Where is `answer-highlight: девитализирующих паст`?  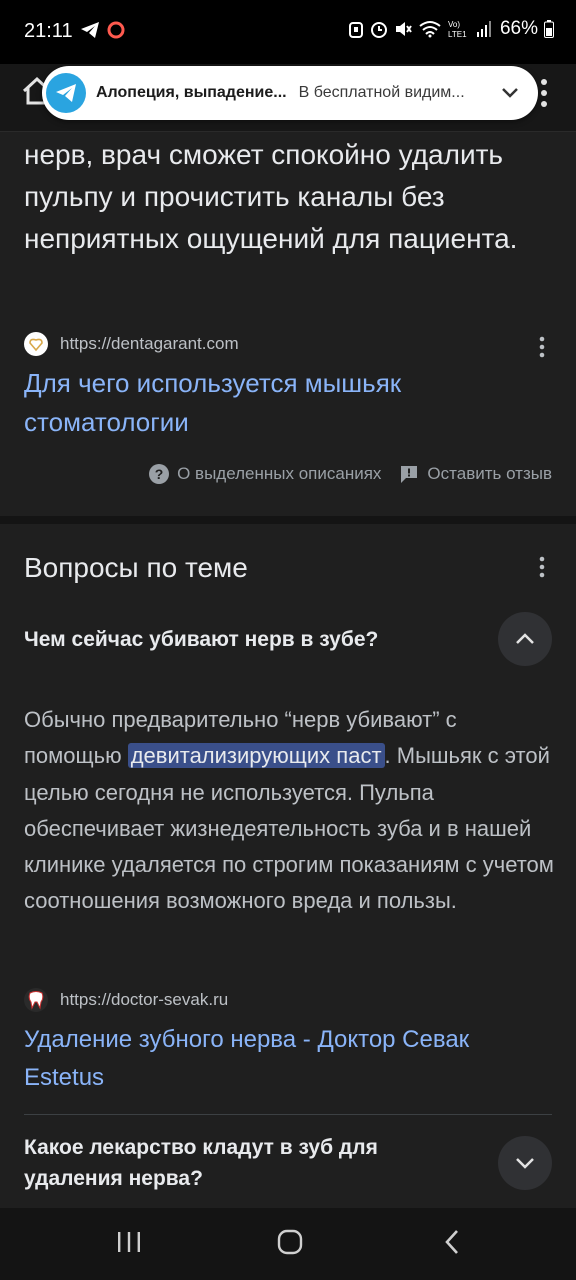
answer-highlight: девитализирующих паст is located at coordinates (256, 756).